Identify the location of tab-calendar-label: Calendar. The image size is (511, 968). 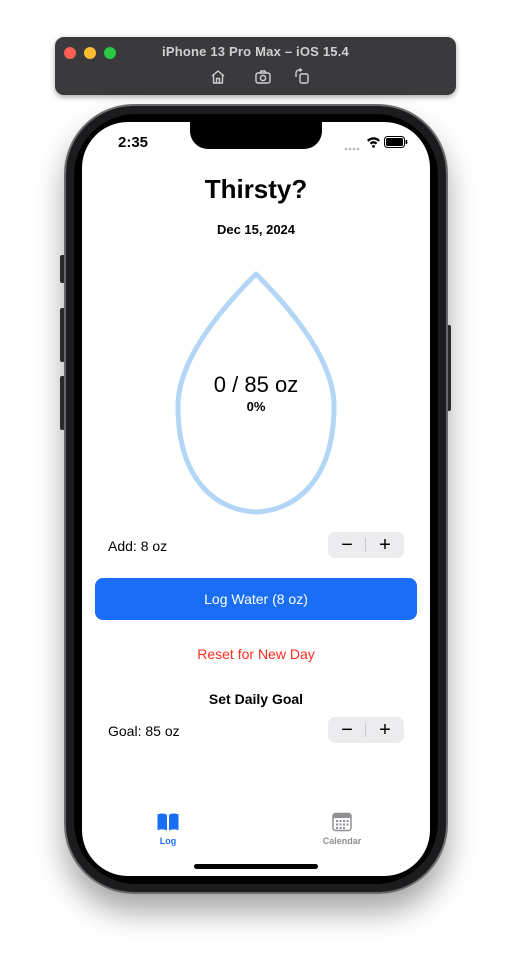
(342, 841).